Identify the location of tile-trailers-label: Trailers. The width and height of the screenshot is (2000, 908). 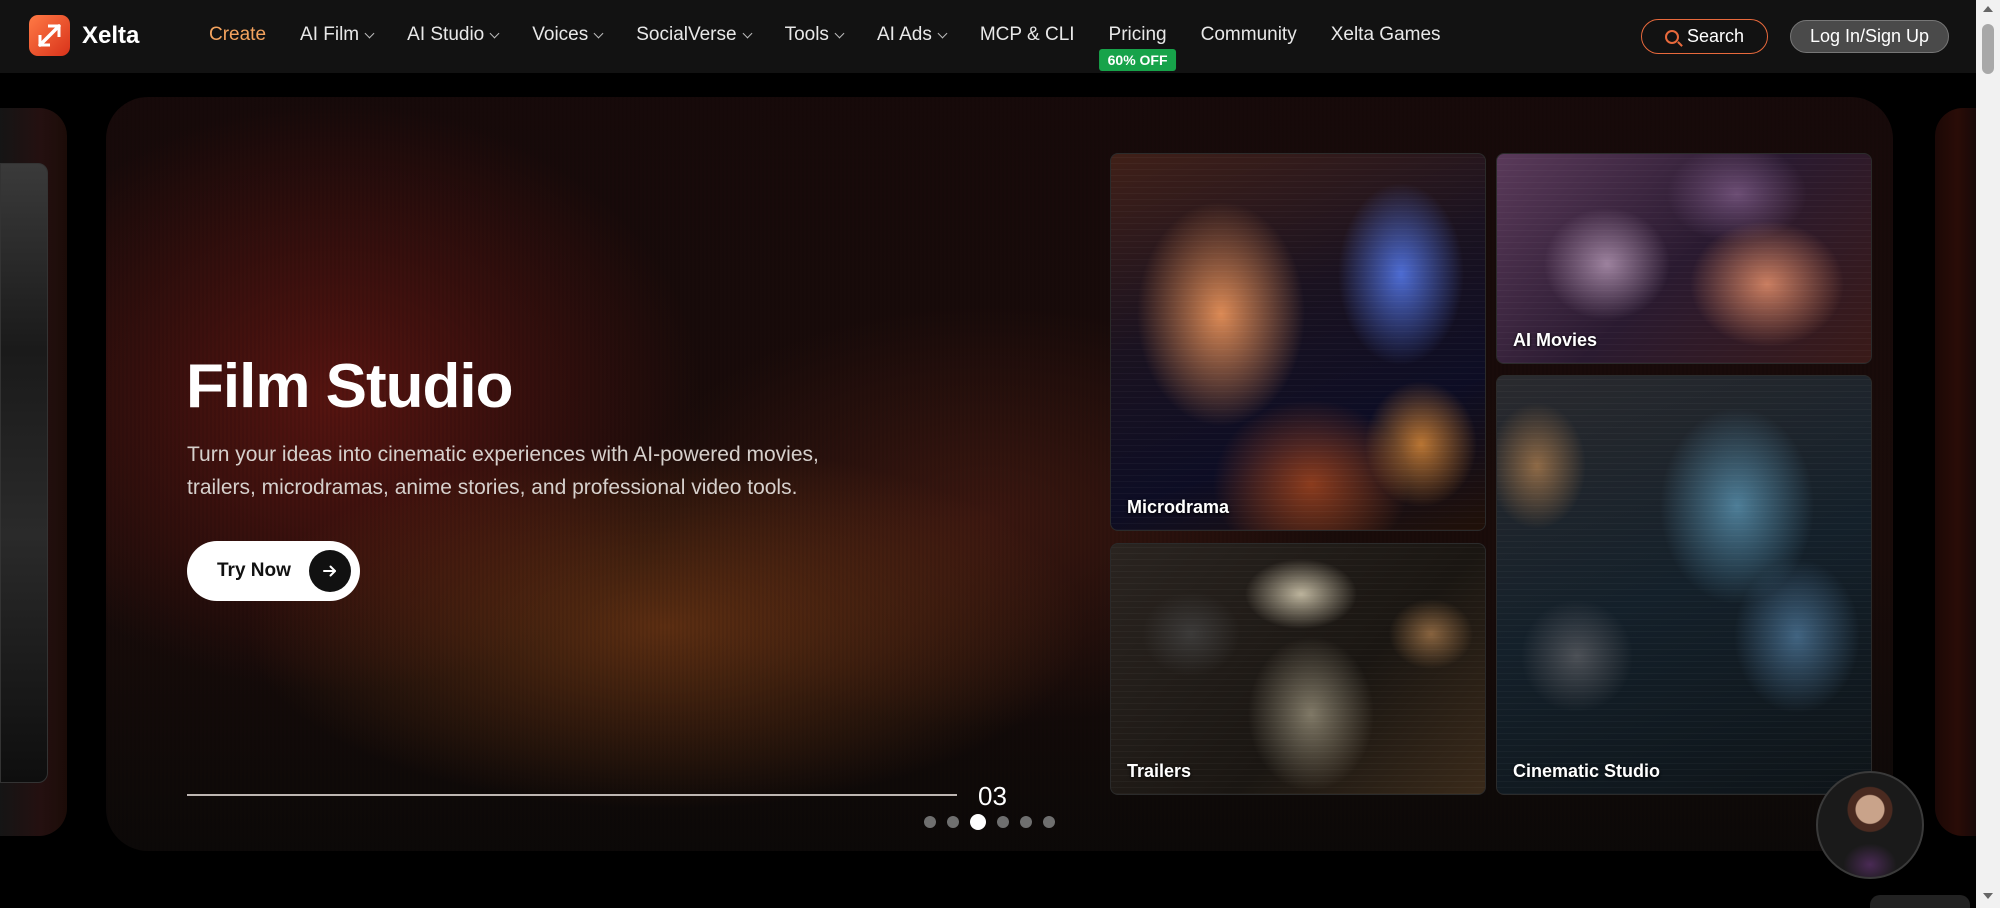
(1159, 771).